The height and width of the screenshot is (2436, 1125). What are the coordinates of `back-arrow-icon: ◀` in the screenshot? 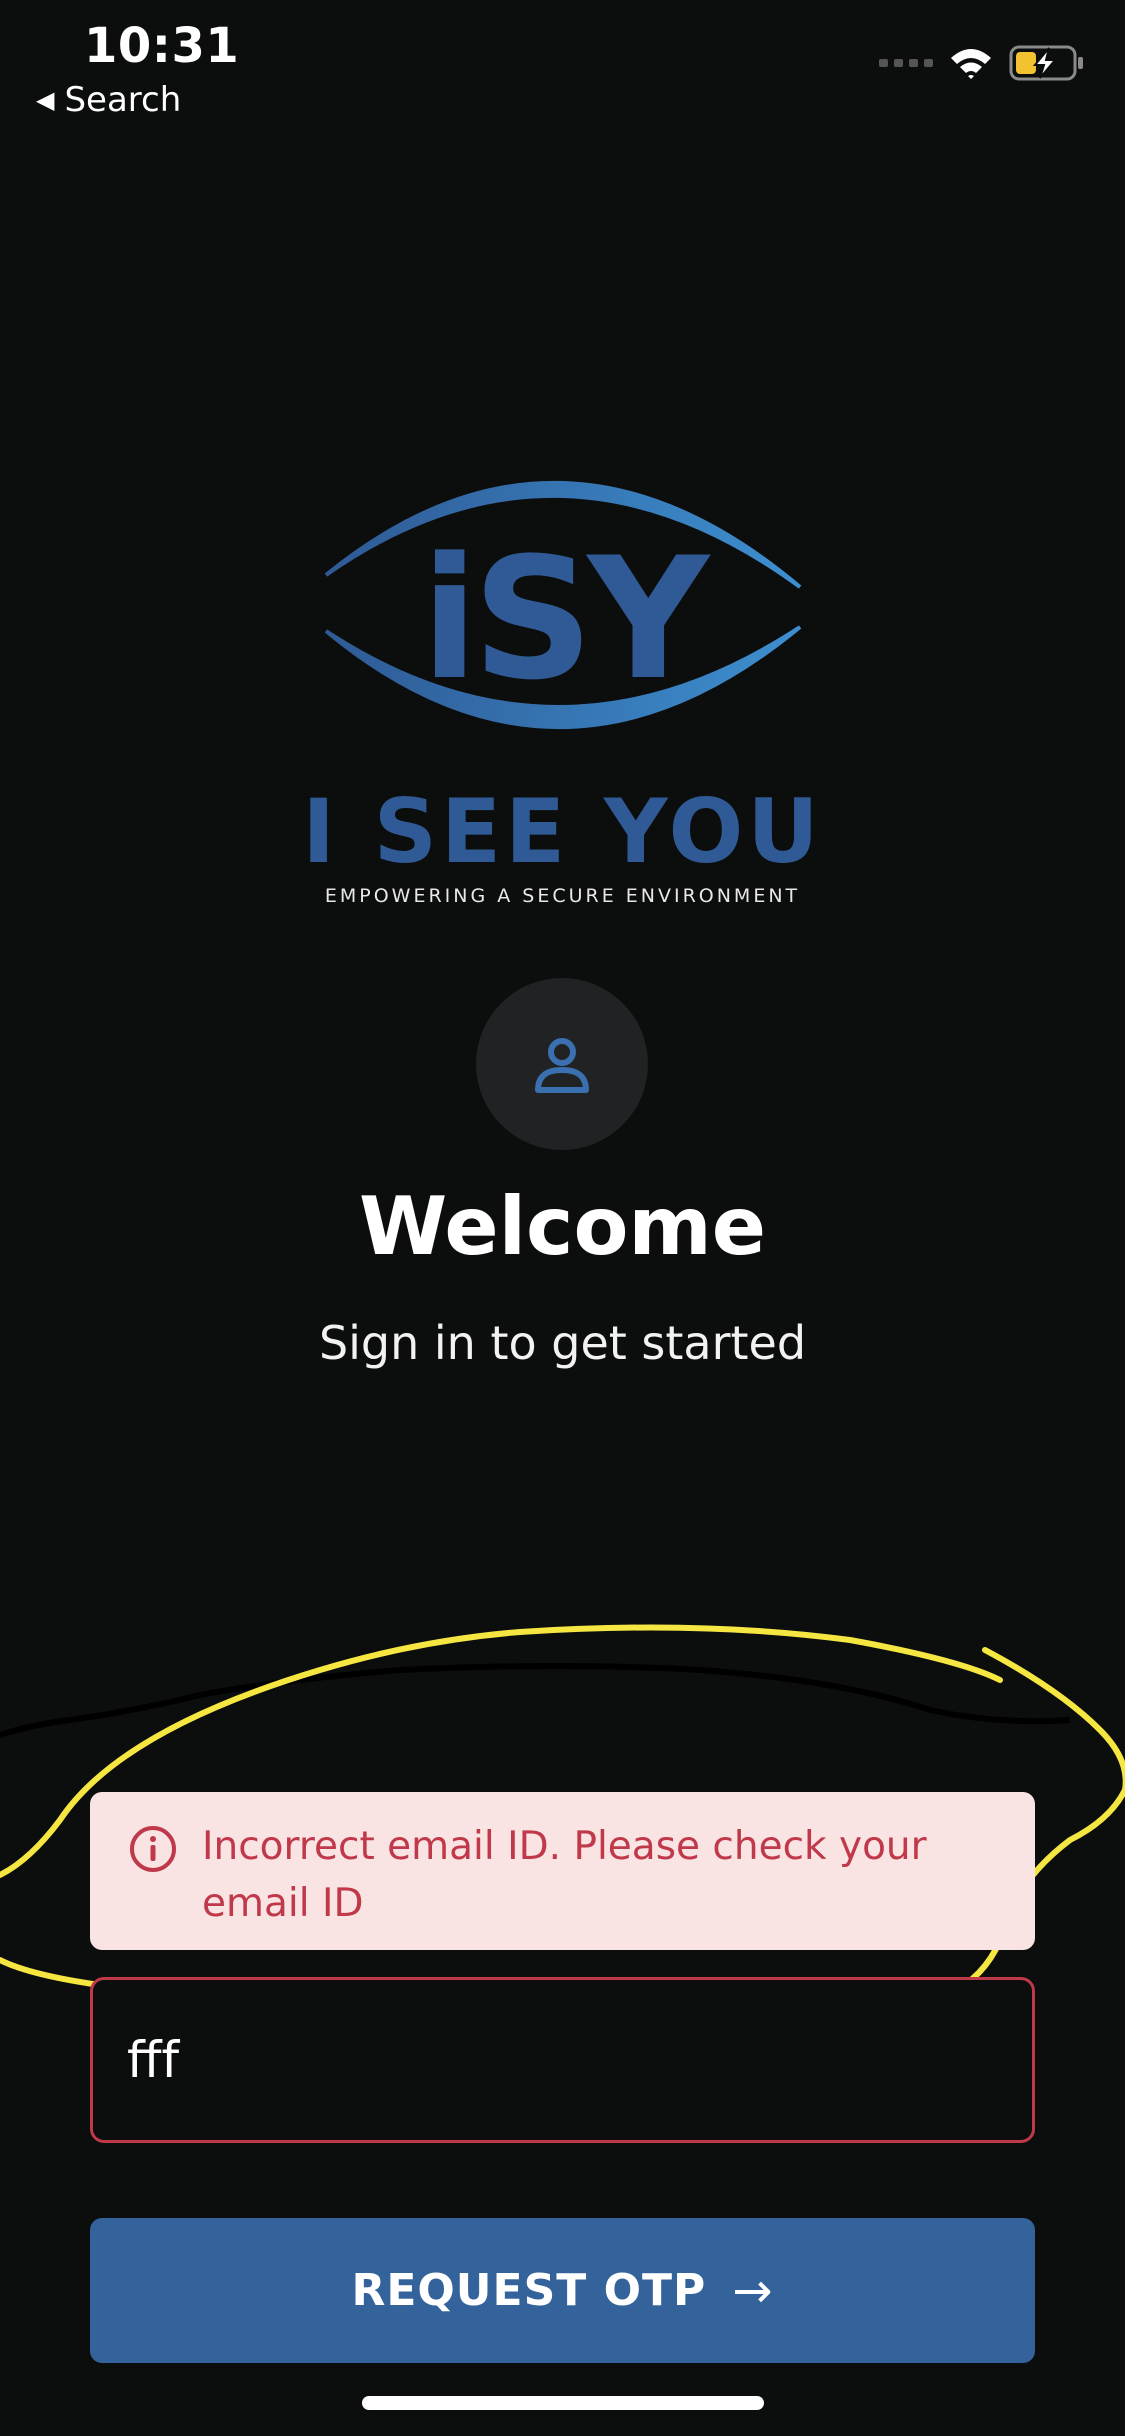 It's located at (45, 100).